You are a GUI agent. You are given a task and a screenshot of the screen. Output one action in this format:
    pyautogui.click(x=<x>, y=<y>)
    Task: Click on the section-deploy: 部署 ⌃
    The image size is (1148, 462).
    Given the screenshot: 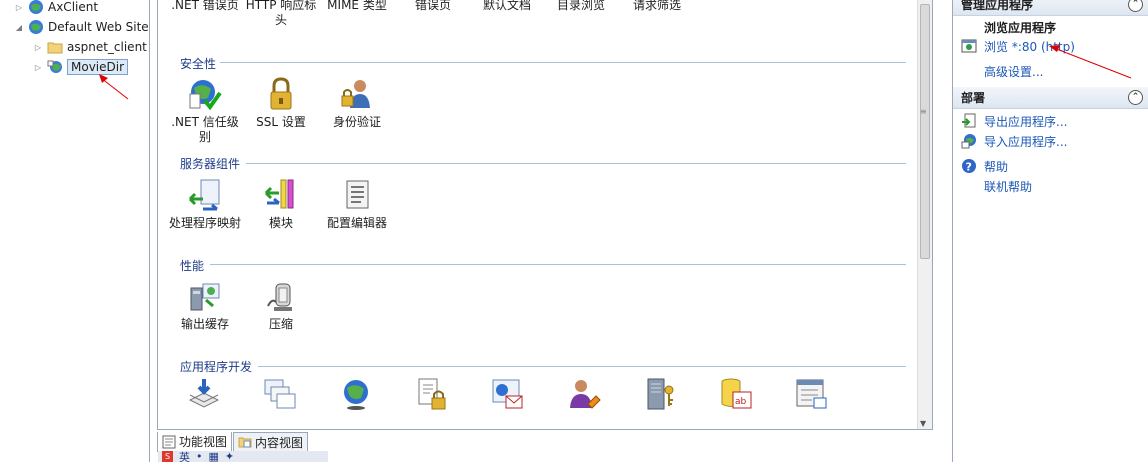 What is the action you would take?
    pyautogui.click(x=1050, y=98)
    